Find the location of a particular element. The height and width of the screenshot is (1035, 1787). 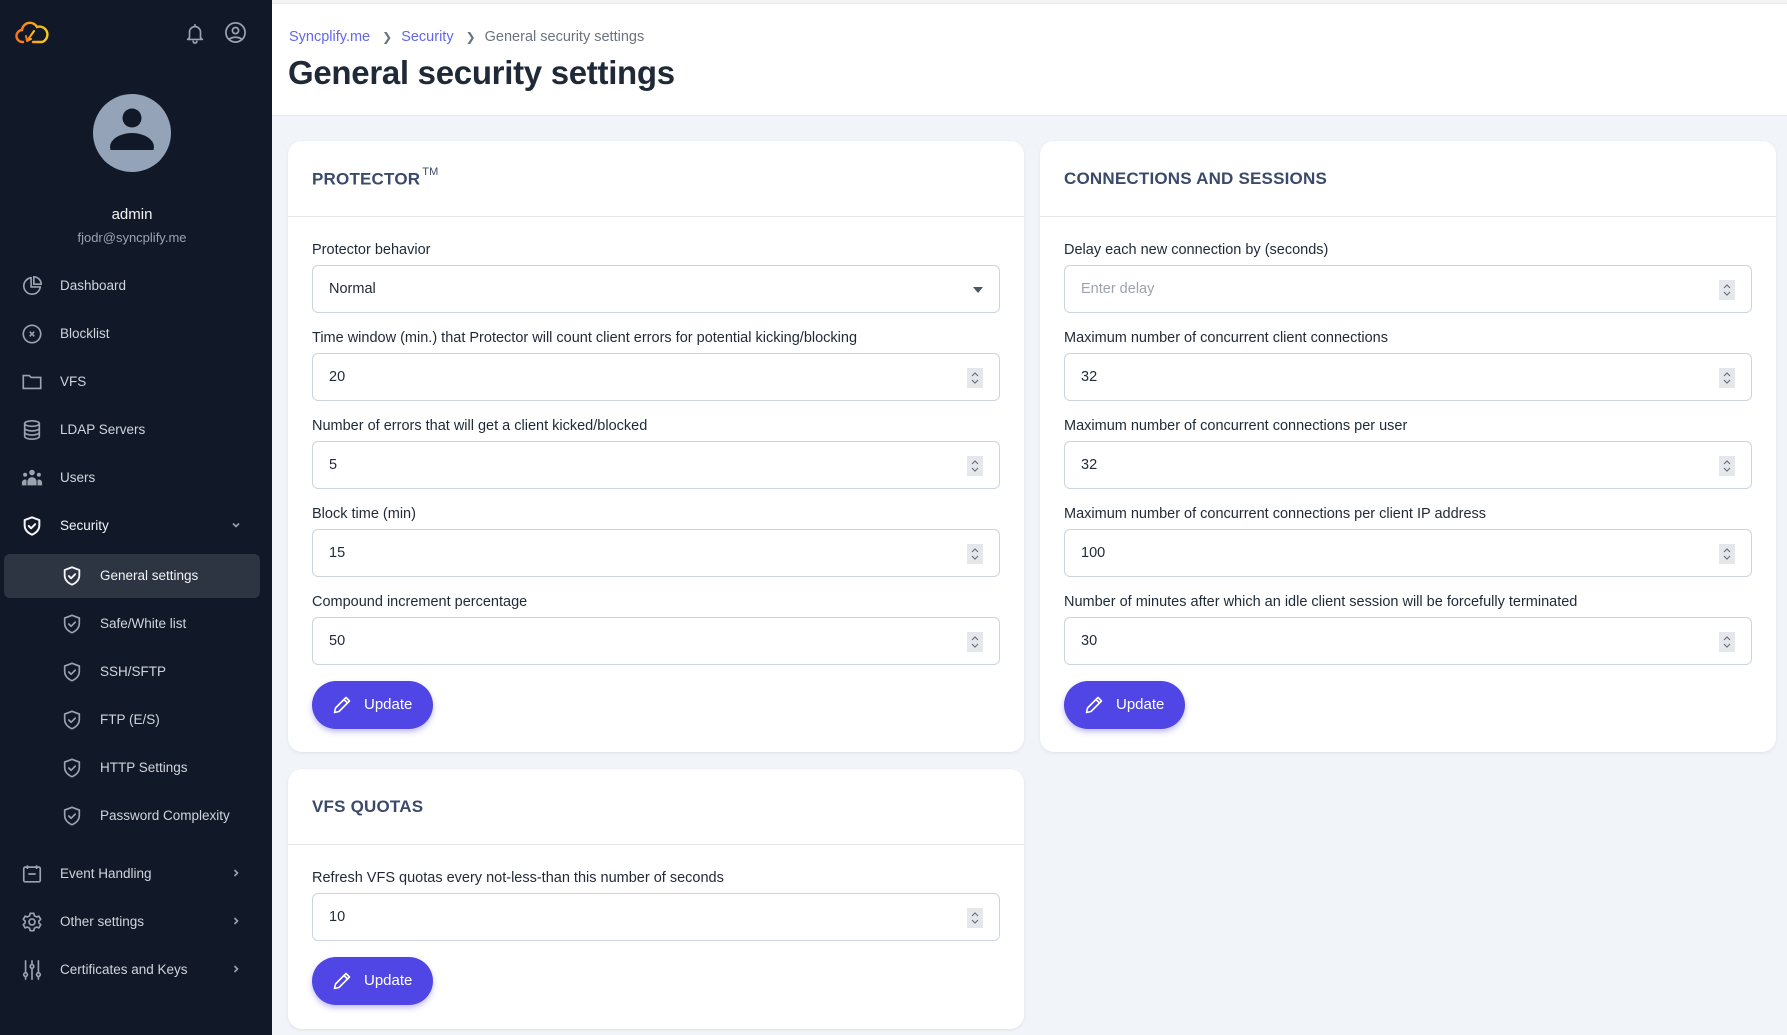

max-connections-per-ip-input is located at coordinates (1408, 553).